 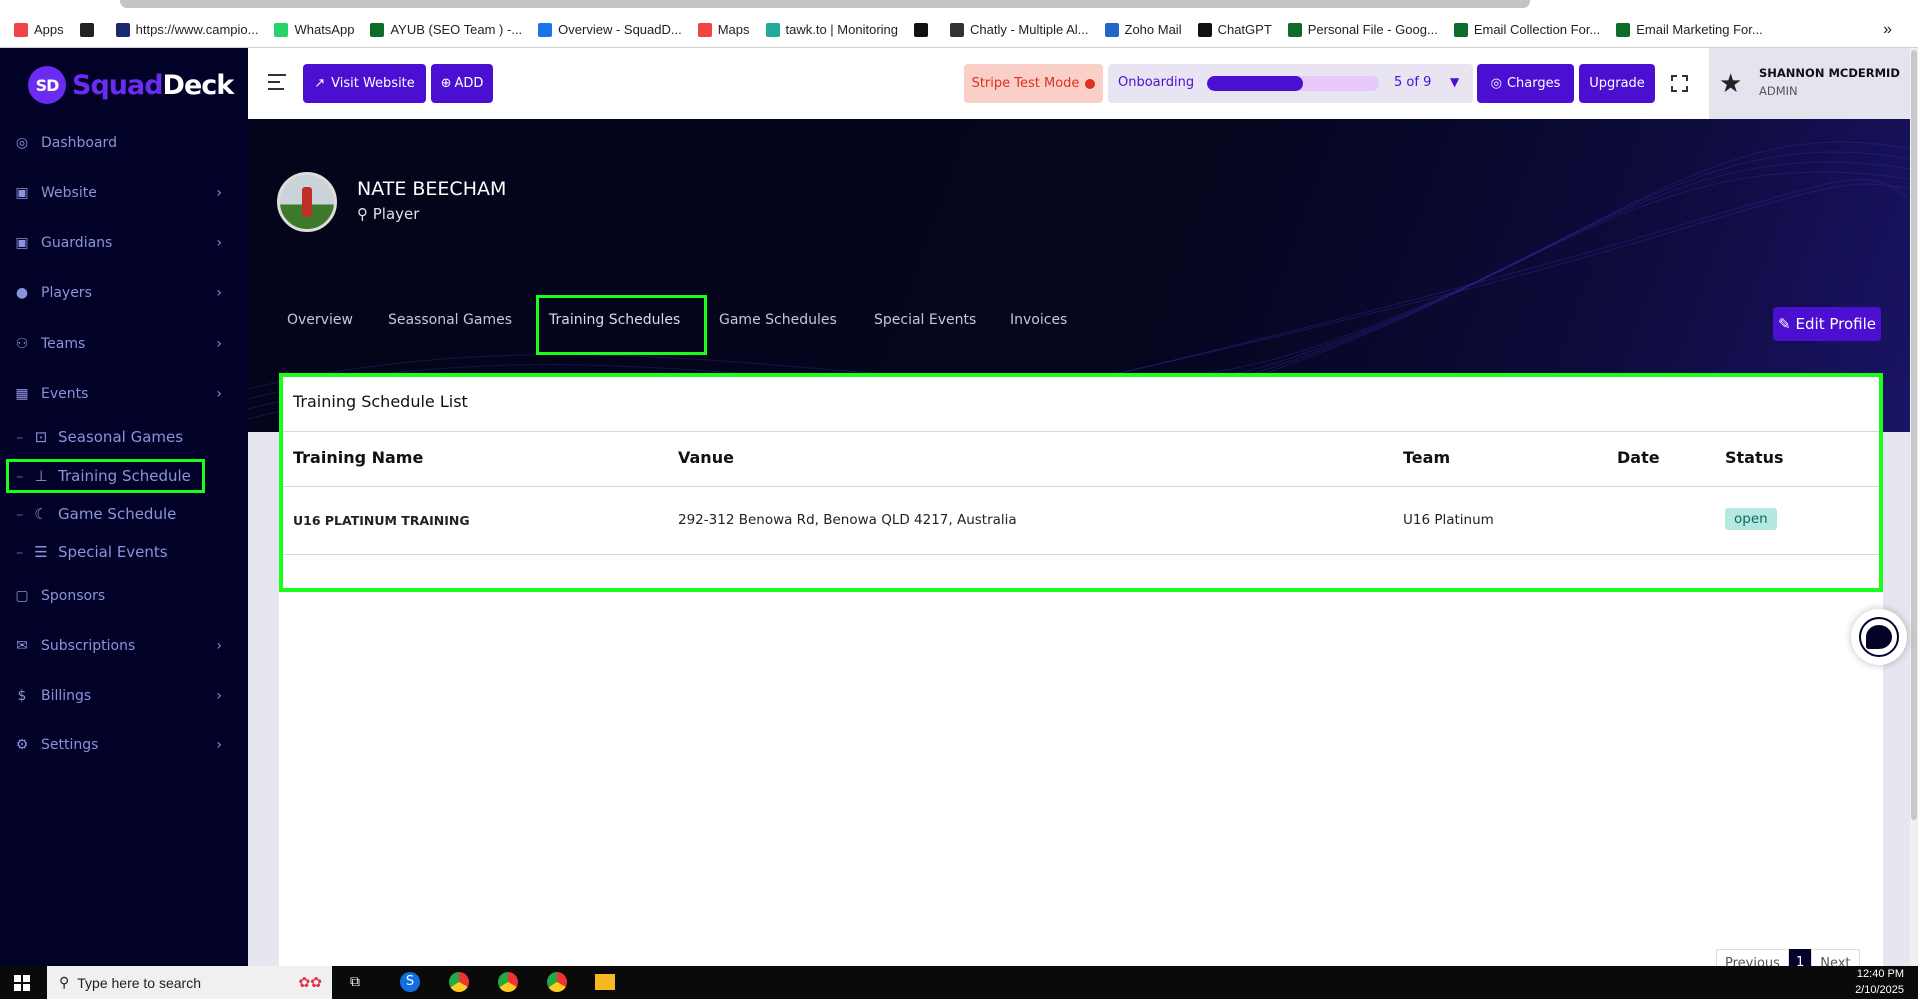 I want to click on tawk-icon, so click(x=772, y=29).